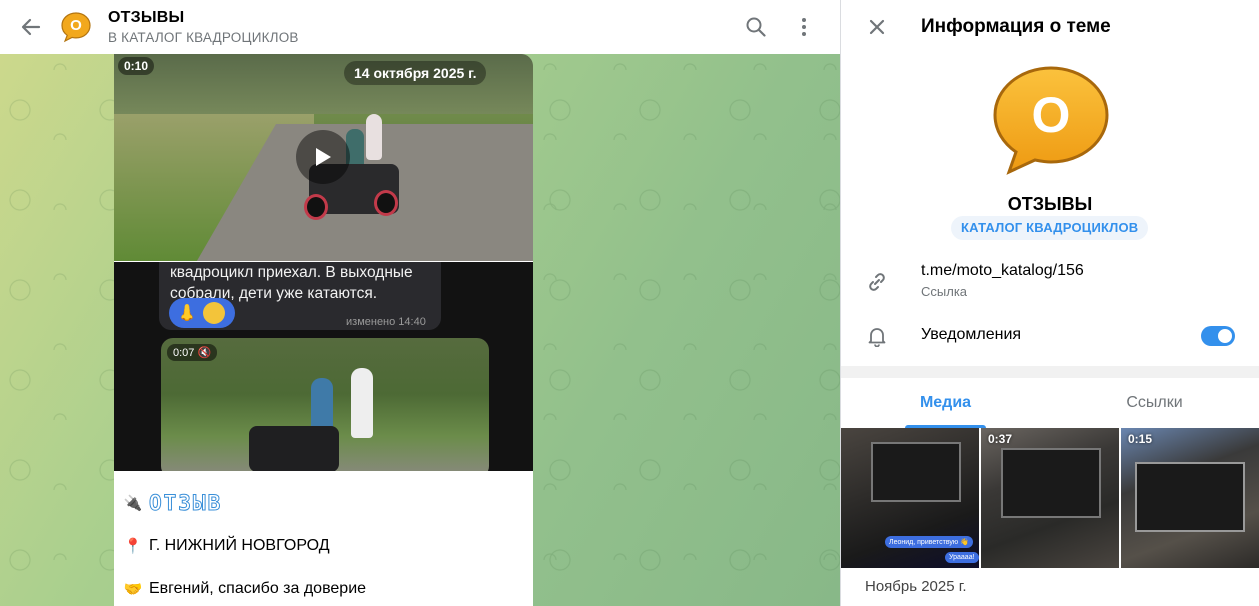  I want to click on search-icon, so click(756, 27).